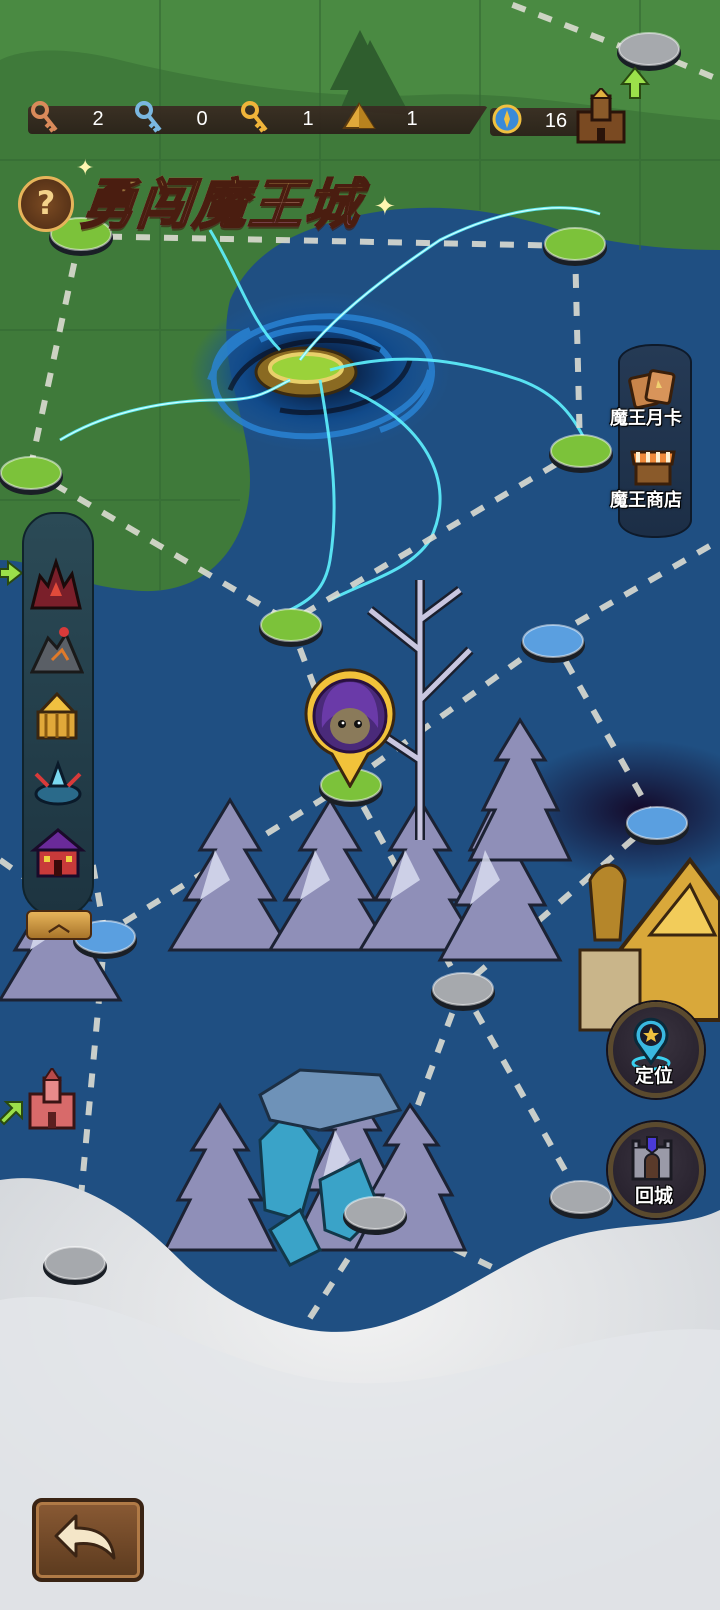  I want to click on pyramid-icon, so click(359, 119).